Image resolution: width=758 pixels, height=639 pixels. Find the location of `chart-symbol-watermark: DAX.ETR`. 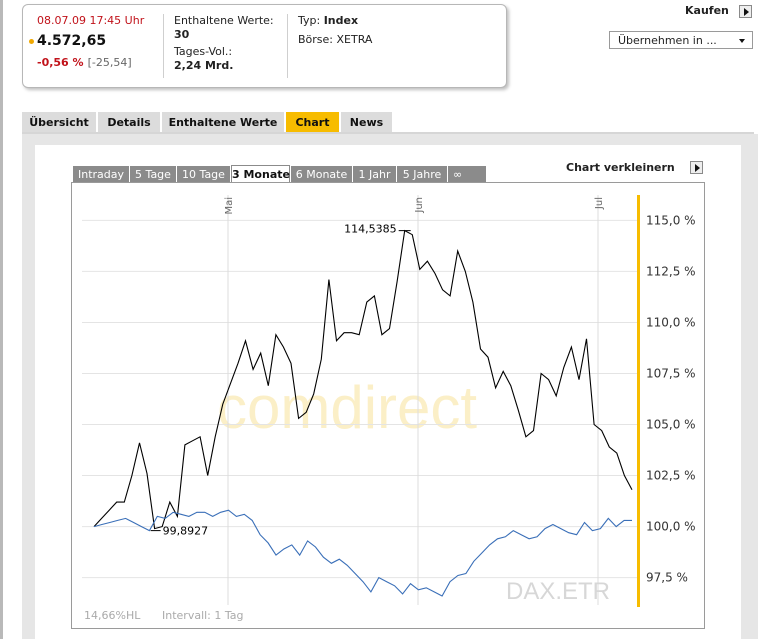

chart-symbol-watermark: DAX.ETR is located at coordinates (558, 591).